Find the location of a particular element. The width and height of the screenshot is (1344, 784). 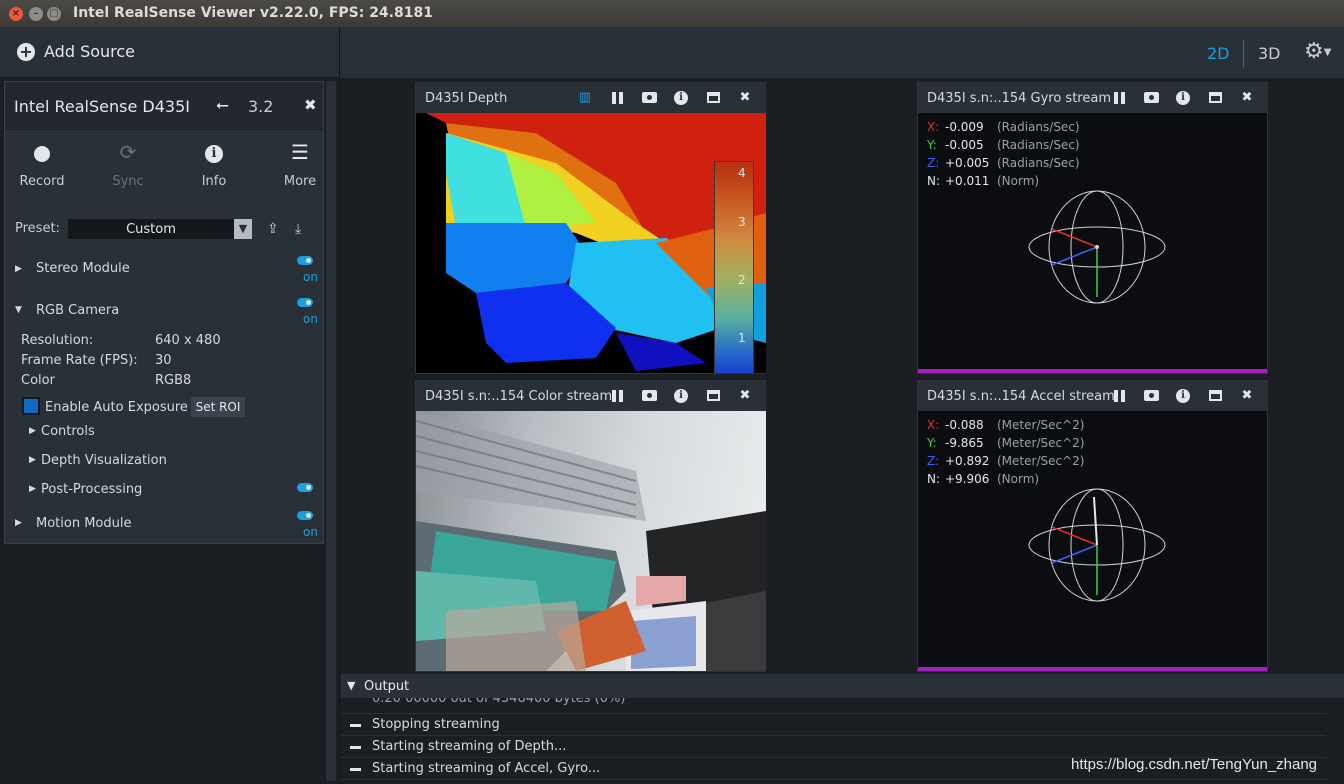

settings-gear-icon: ⚙▼ is located at coordinates (1317, 51).